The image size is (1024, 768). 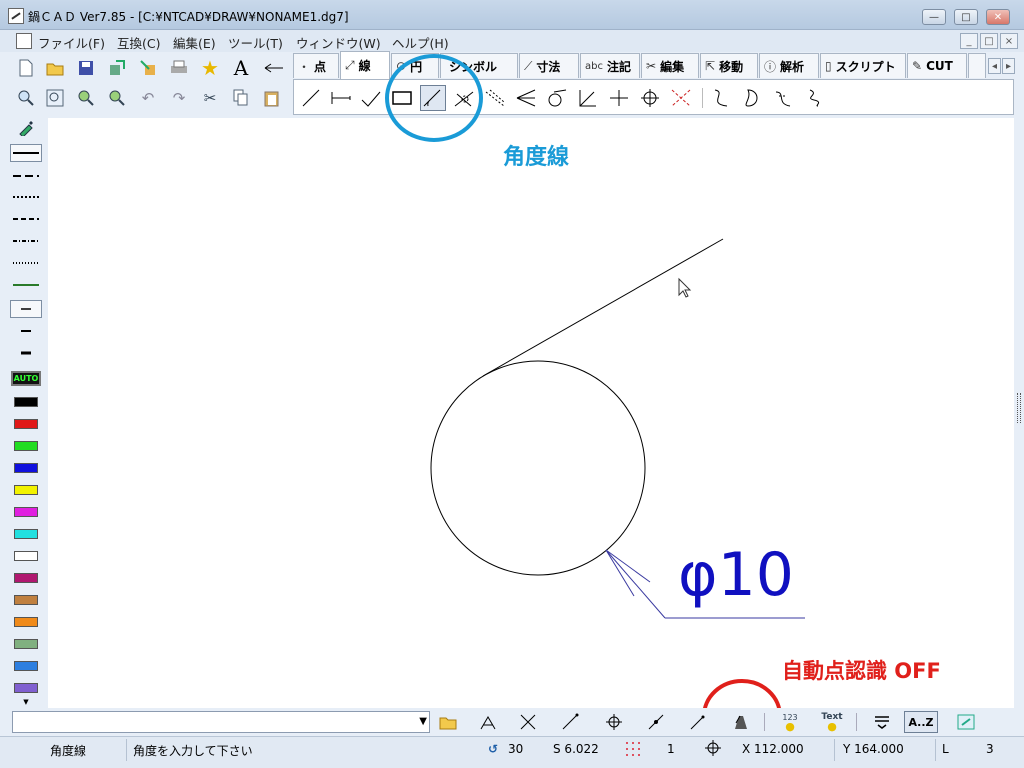 What do you see at coordinates (488, 722) in the screenshot?
I see `snap-intersection-icon` at bounding box center [488, 722].